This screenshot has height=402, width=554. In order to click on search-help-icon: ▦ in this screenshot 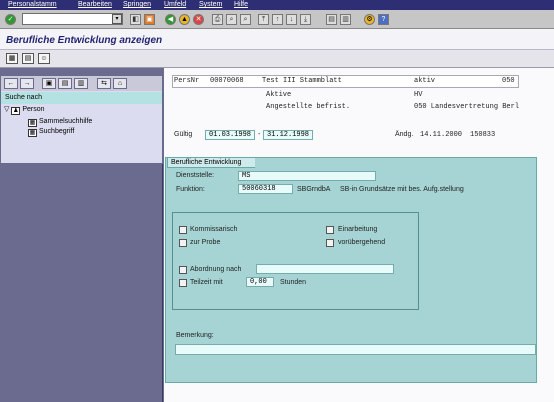, I will do `click(32, 123)`.